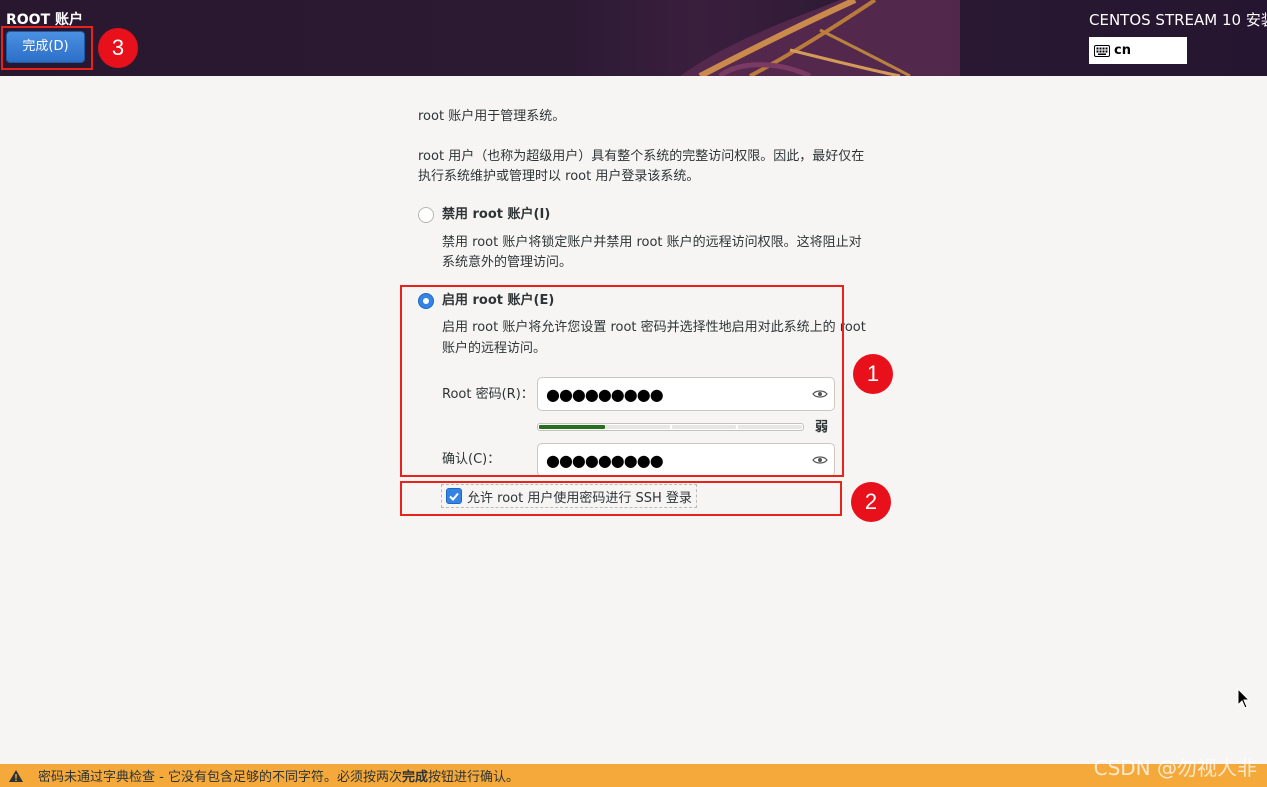  I want to click on disable-root-label: 禁用 root 账户(I), so click(496, 215).